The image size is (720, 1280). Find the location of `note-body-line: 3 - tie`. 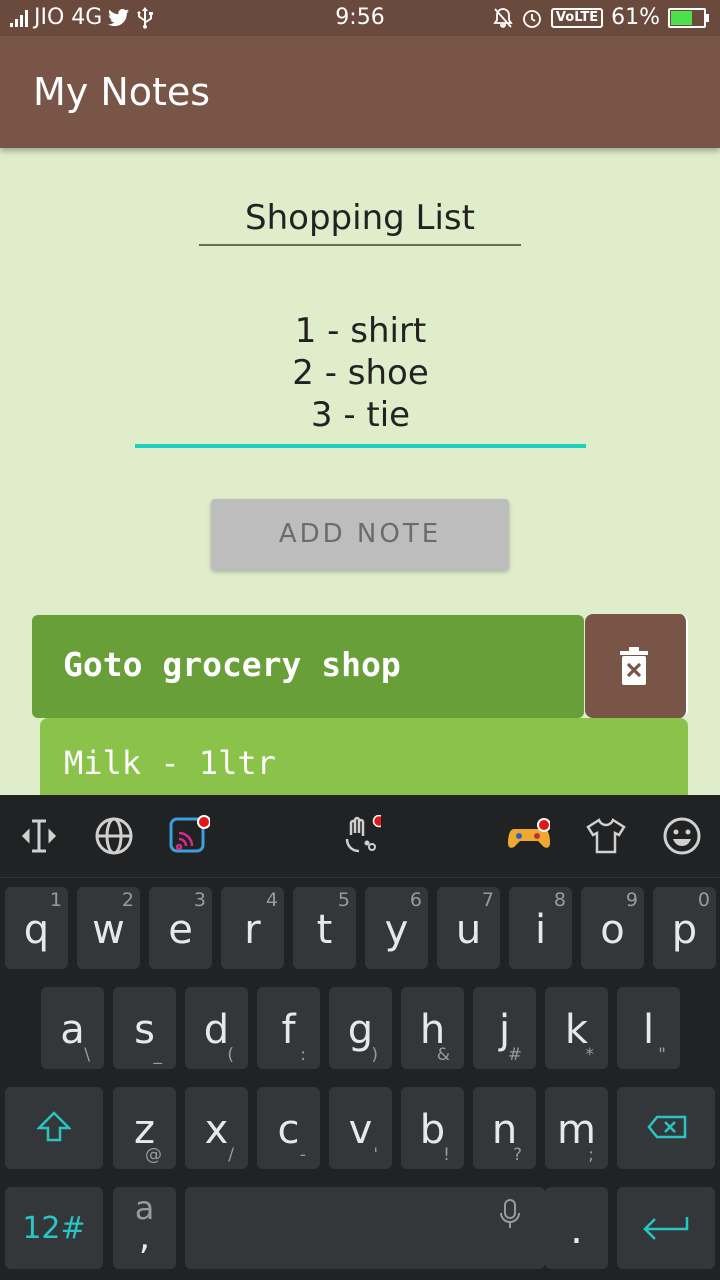

note-body-line: 3 - tie is located at coordinates (360, 415).